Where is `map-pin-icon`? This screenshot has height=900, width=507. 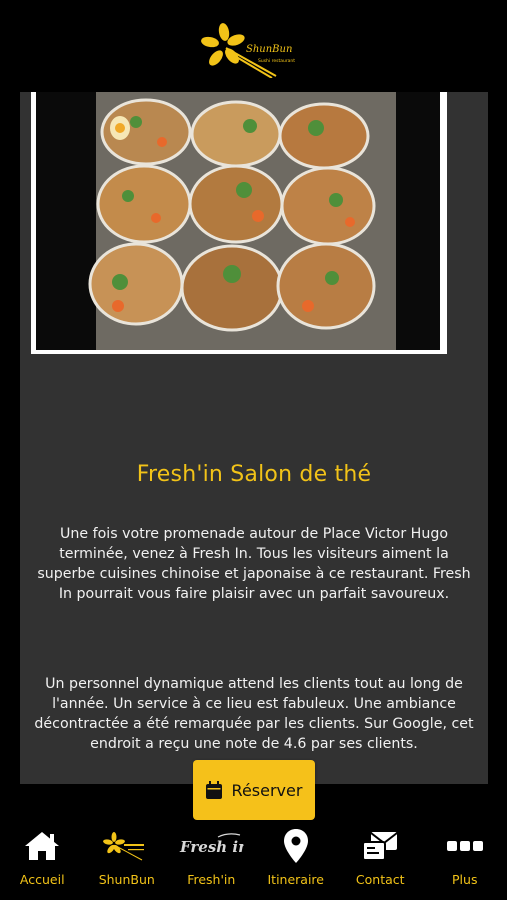 map-pin-icon is located at coordinates (295, 846).